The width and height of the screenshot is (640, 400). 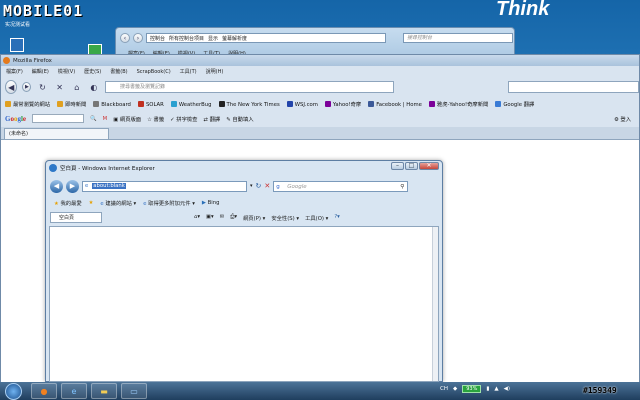 I want to click on firefox-url-input: 搜尋書籤及瀏覽記錄, so click(x=249, y=87).